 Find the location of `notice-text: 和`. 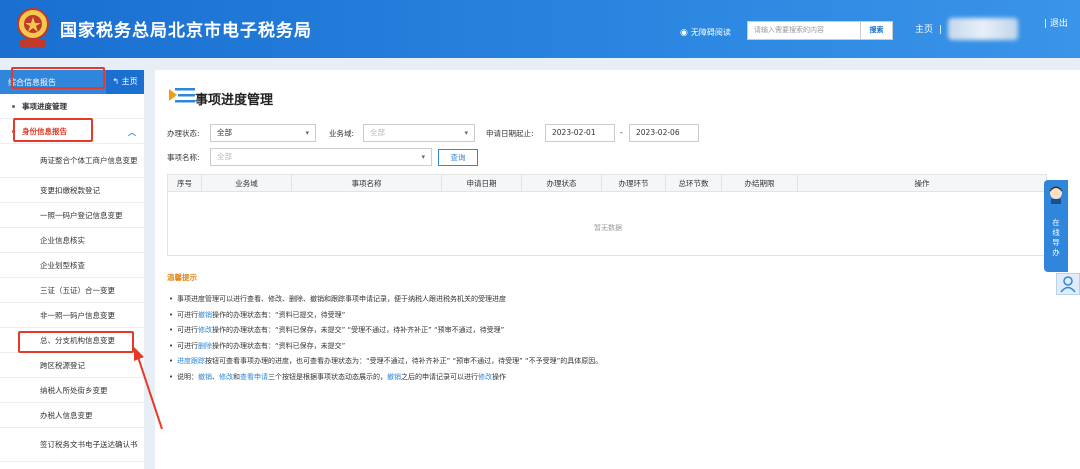

notice-text: 和 is located at coordinates (236, 376).